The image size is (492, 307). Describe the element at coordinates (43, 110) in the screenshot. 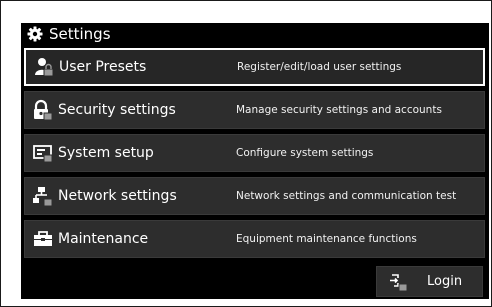

I see `padlock-icon` at that location.